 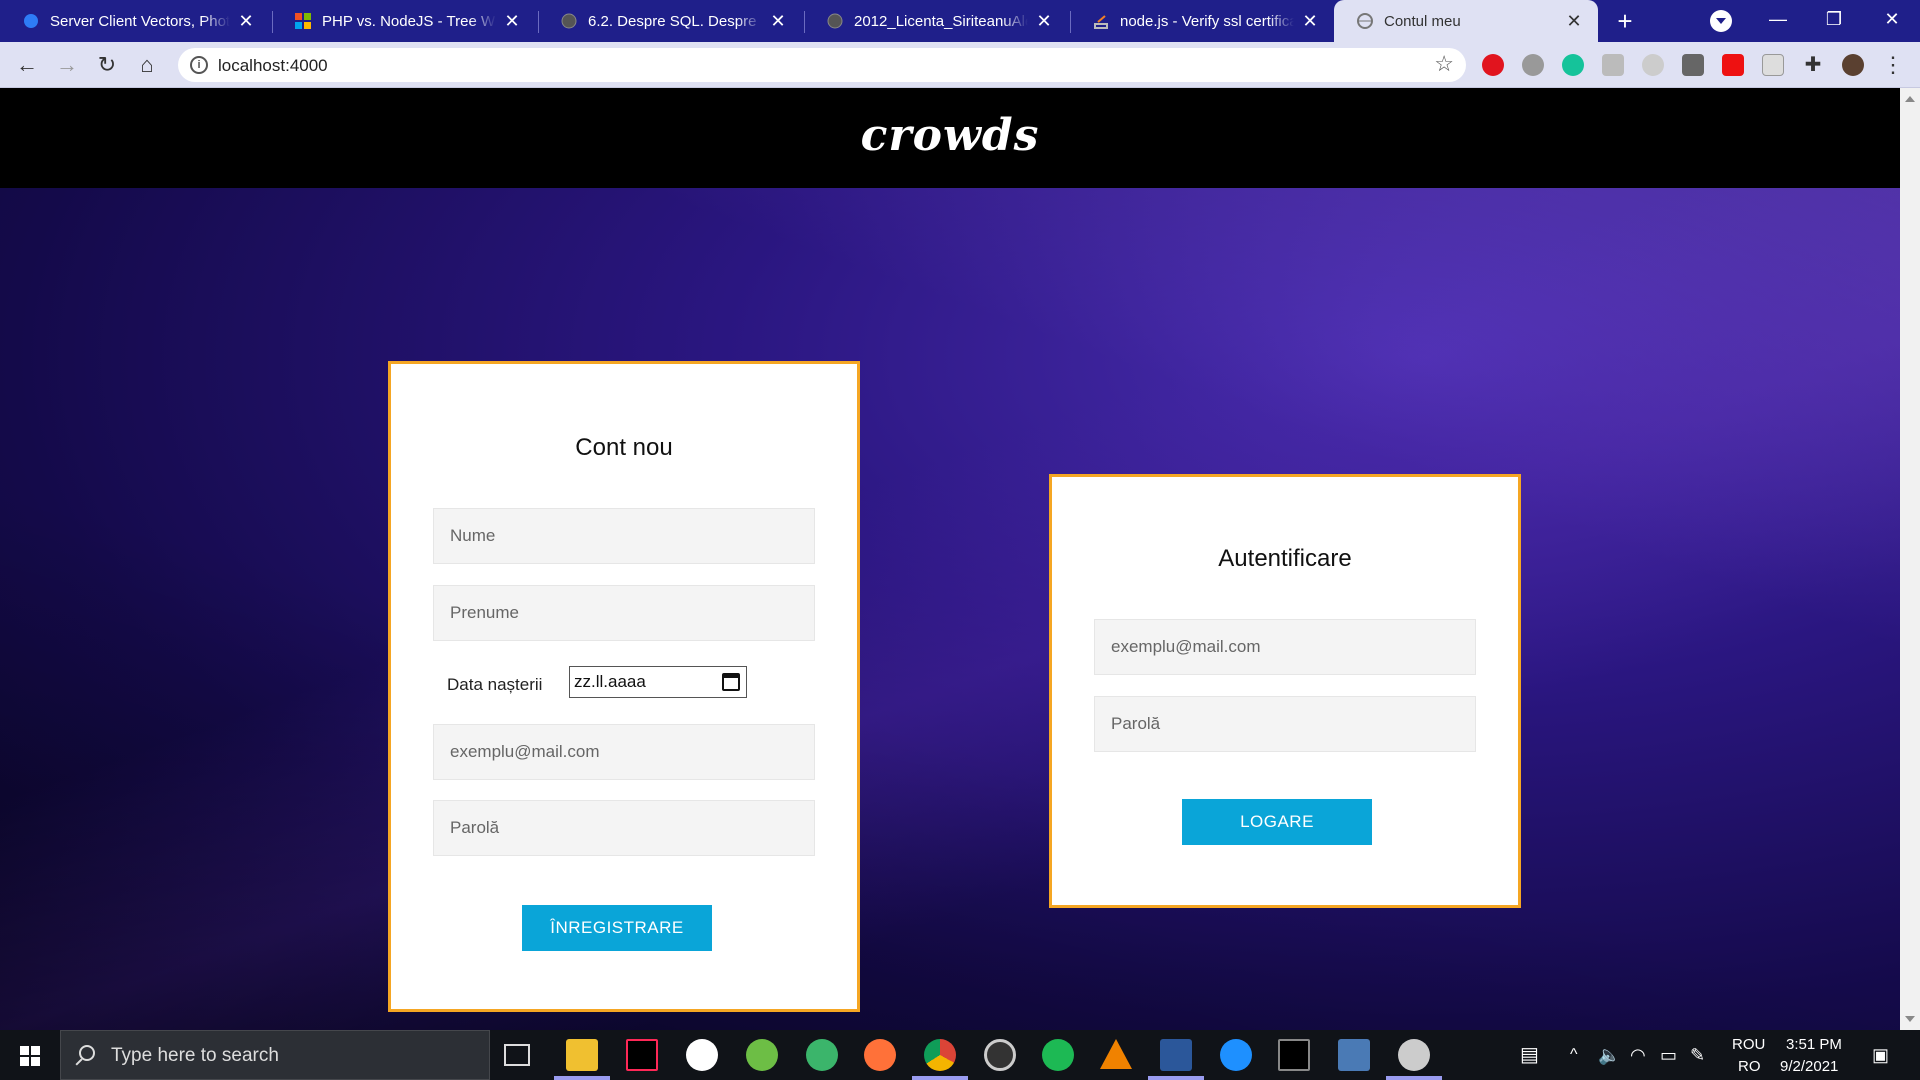 What do you see at coordinates (1466, 21) in the screenshot?
I see `tab-contul-meu: Contul meu ✕` at bounding box center [1466, 21].